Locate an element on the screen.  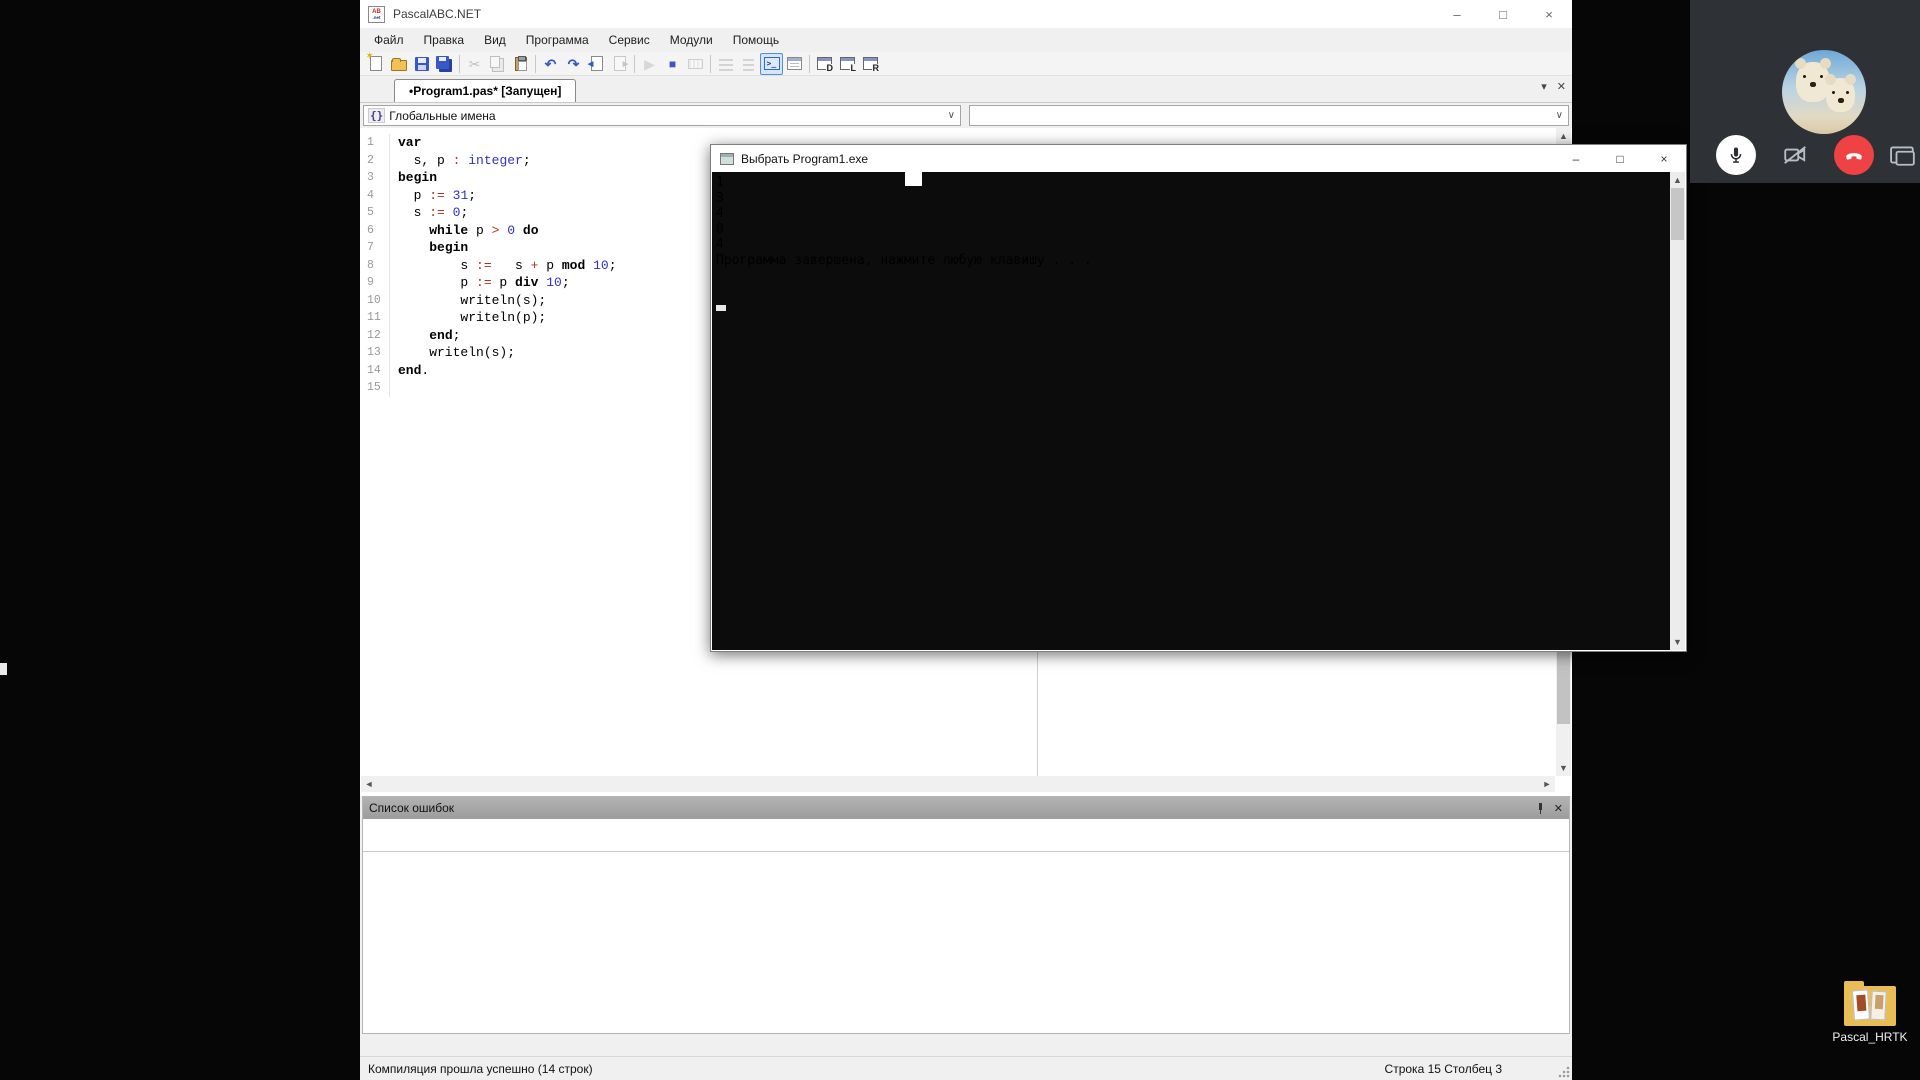
menu-item-помощь: Помощь is located at coordinates (756, 40).